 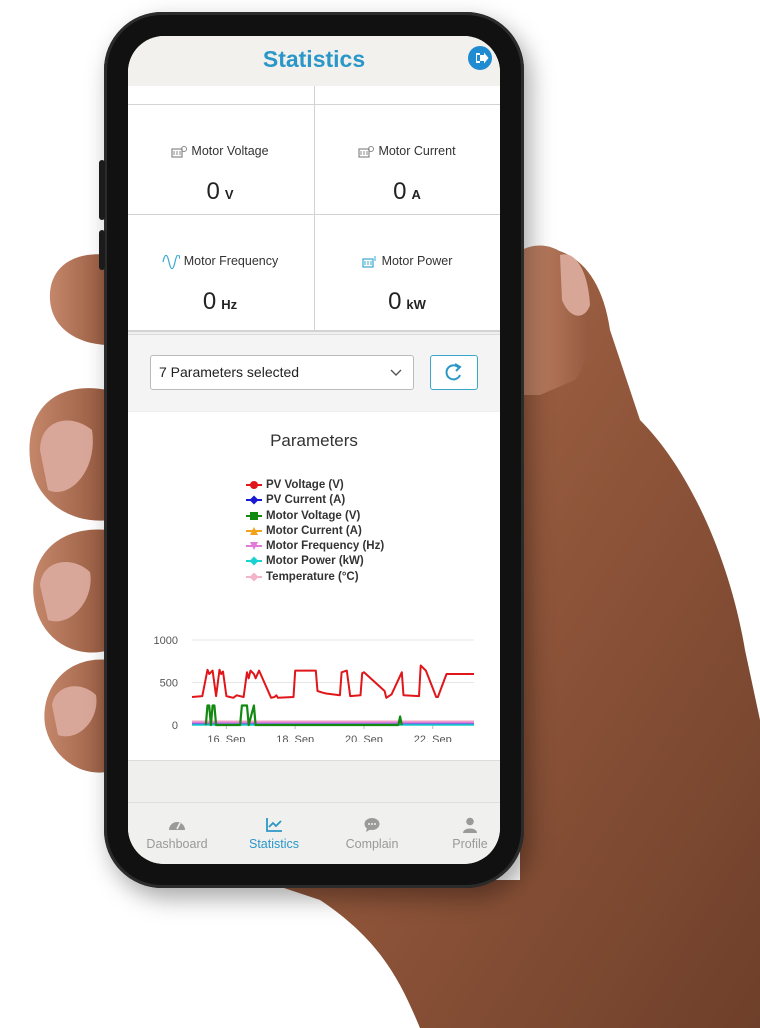 What do you see at coordinates (396, 372) in the screenshot?
I see `chevron-down-icon` at bounding box center [396, 372].